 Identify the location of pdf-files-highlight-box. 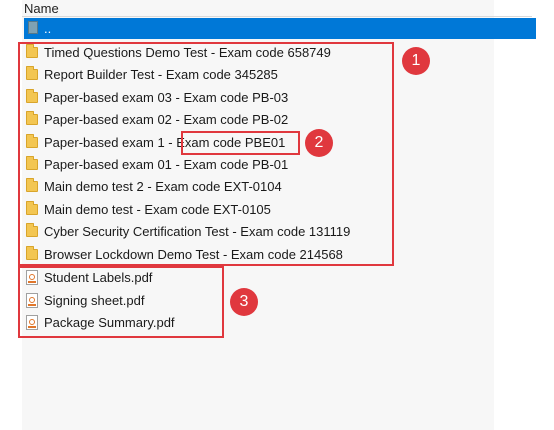
(121, 302).